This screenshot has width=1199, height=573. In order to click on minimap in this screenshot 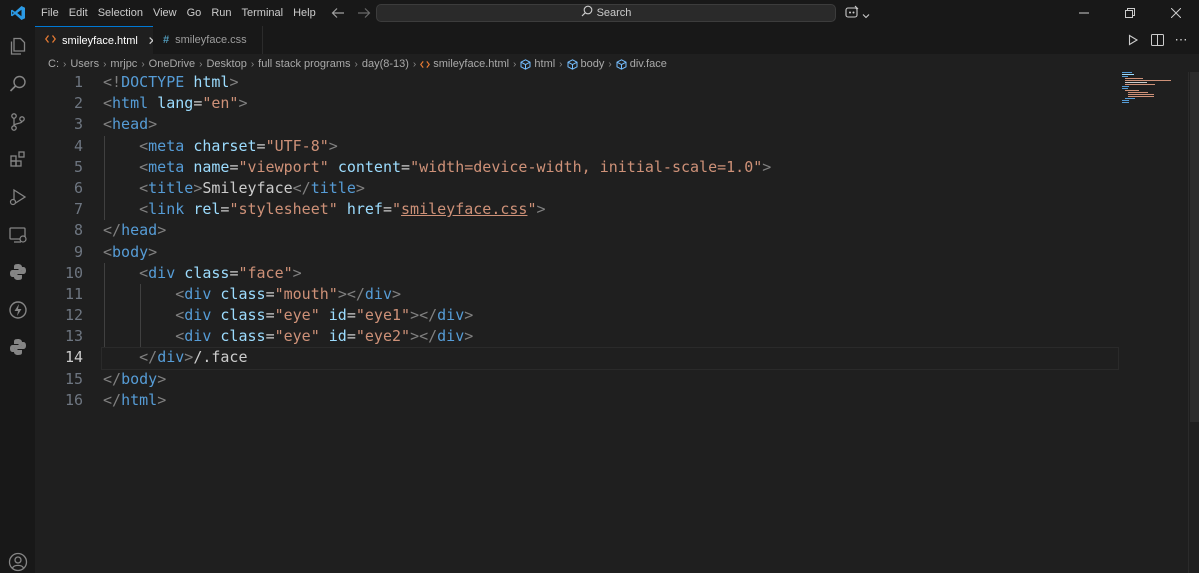, I will do `click(1150, 92)`.